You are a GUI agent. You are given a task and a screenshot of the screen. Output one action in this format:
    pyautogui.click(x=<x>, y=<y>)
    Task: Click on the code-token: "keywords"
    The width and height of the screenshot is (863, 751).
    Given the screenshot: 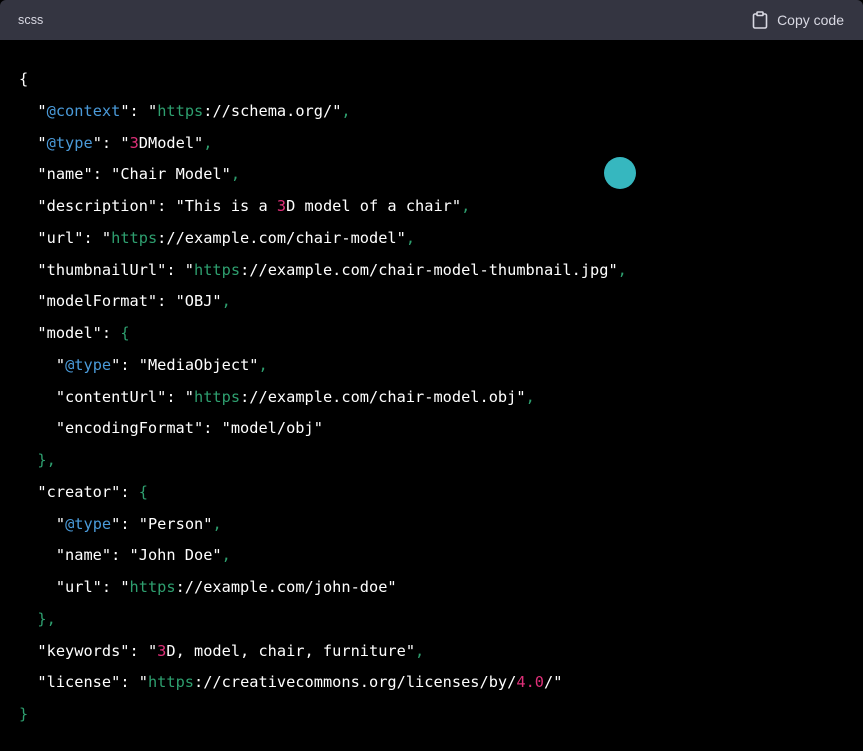 What is the action you would take?
    pyautogui.click(x=74, y=650)
    